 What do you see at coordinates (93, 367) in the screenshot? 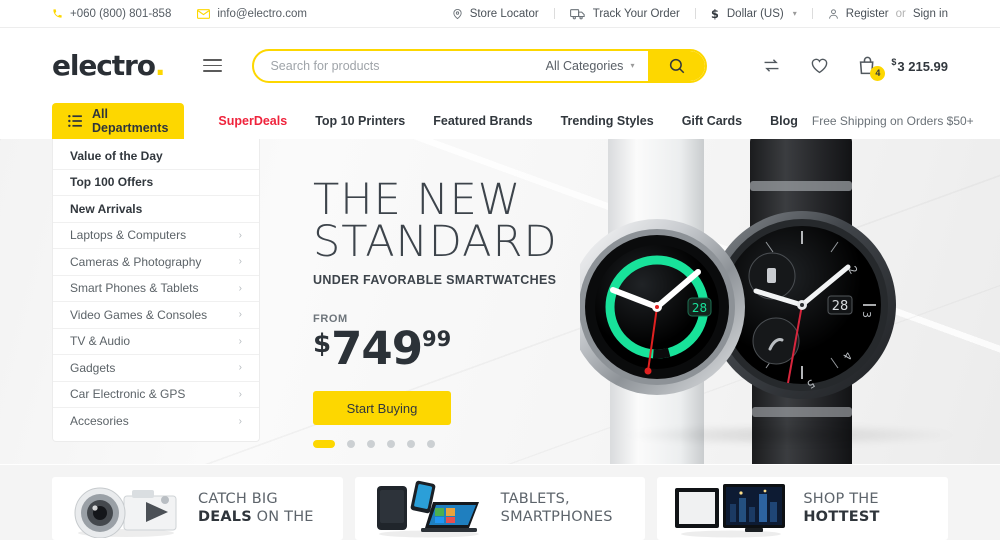
I see `department-item-label: Gadgets` at bounding box center [93, 367].